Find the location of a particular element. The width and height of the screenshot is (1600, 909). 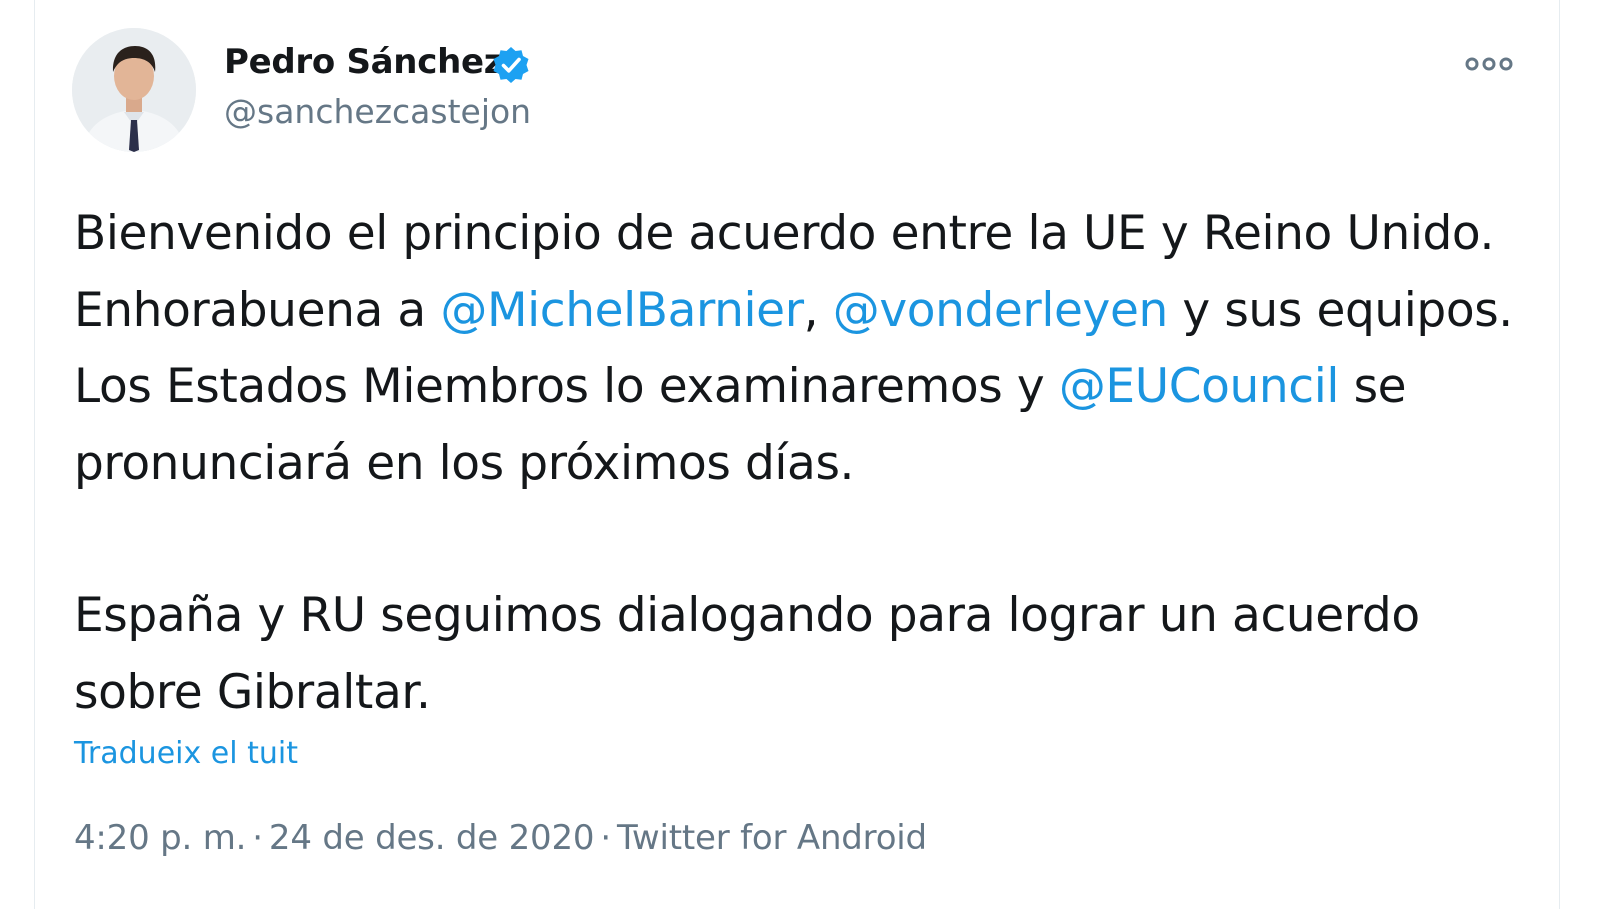

tweet-time: 4:20 p. m. is located at coordinates (160, 838).